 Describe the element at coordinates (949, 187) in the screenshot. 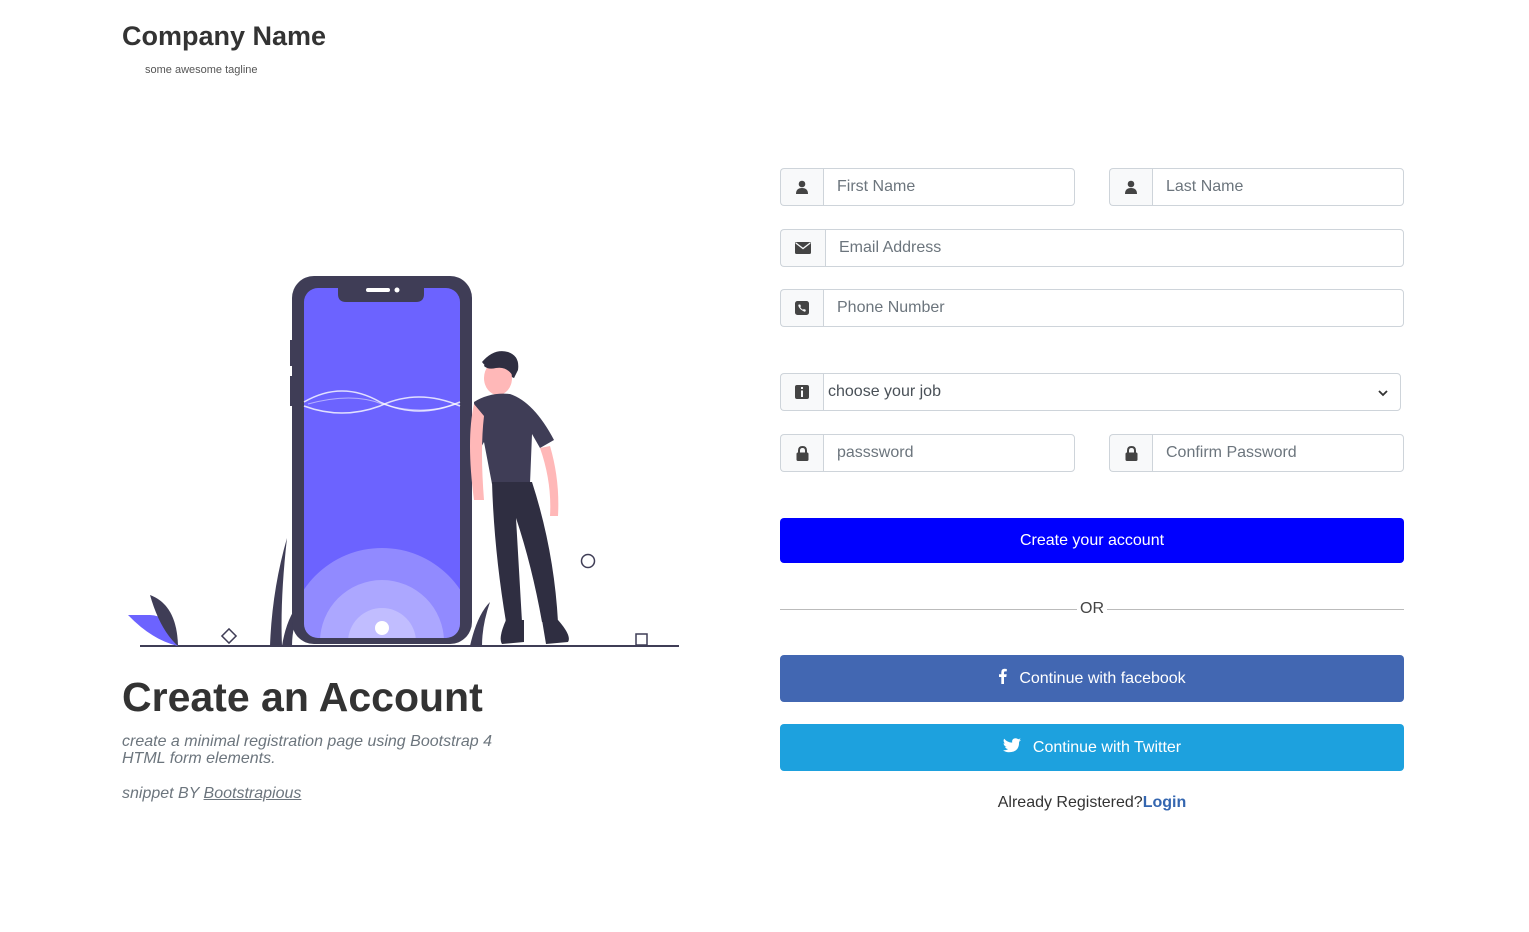

I see `first-name-input` at that location.